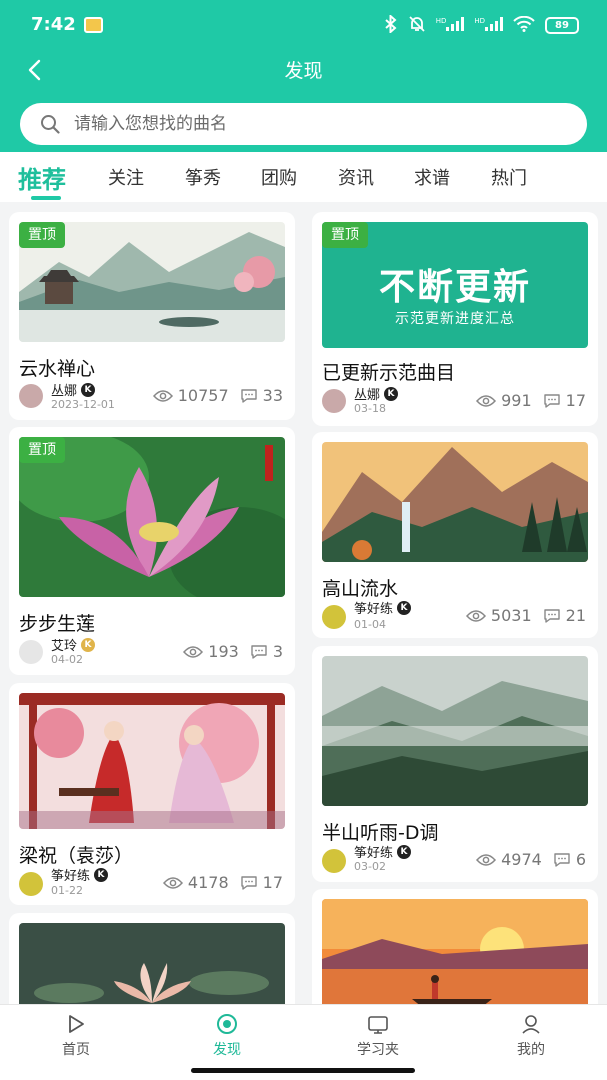 This screenshot has width=607, height=1080. Describe the element at coordinates (391, 24) in the screenshot. I see `bluetooth-icon` at that location.